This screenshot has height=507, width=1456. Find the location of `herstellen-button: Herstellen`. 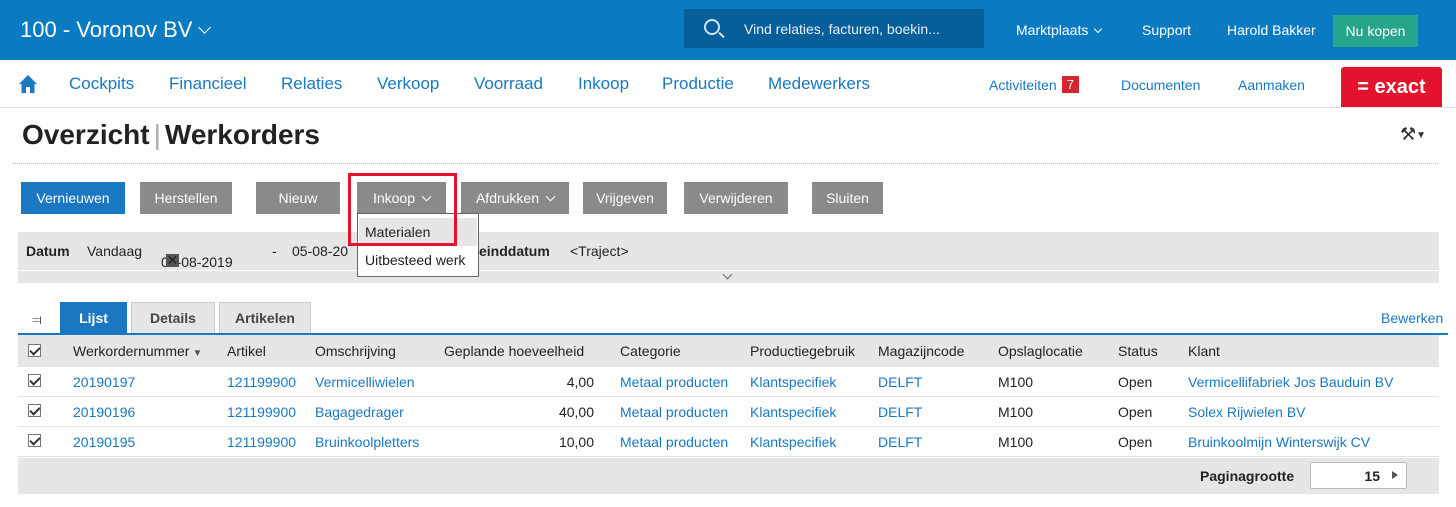

herstellen-button: Herstellen is located at coordinates (186, 198).